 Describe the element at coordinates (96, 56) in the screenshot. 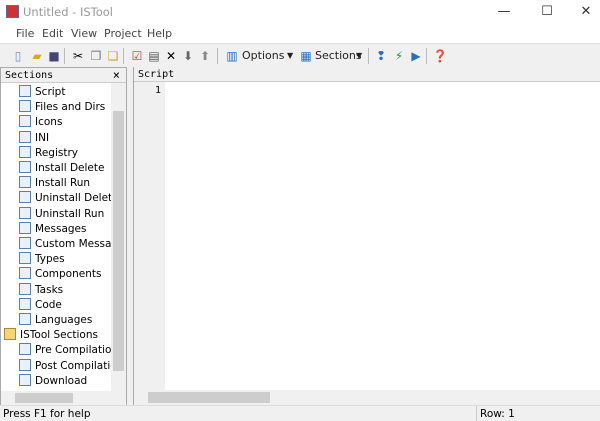

I see `copy-icon: ❐` at that location.